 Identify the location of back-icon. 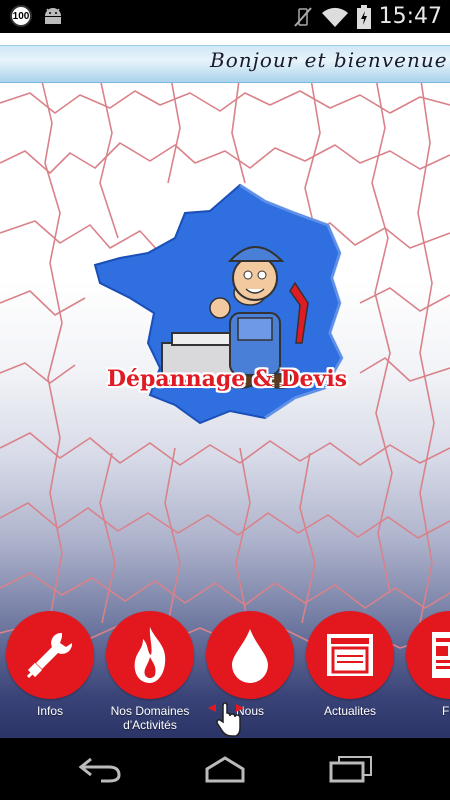
(99, 770).